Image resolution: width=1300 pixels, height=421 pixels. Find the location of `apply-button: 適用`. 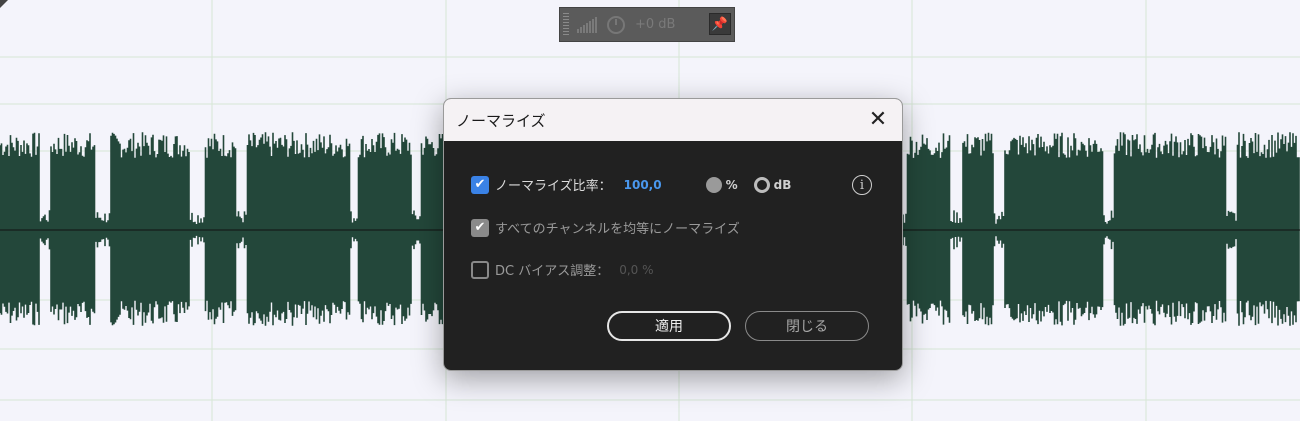

apply-button: 適用 is located at coordinates (669, 326).